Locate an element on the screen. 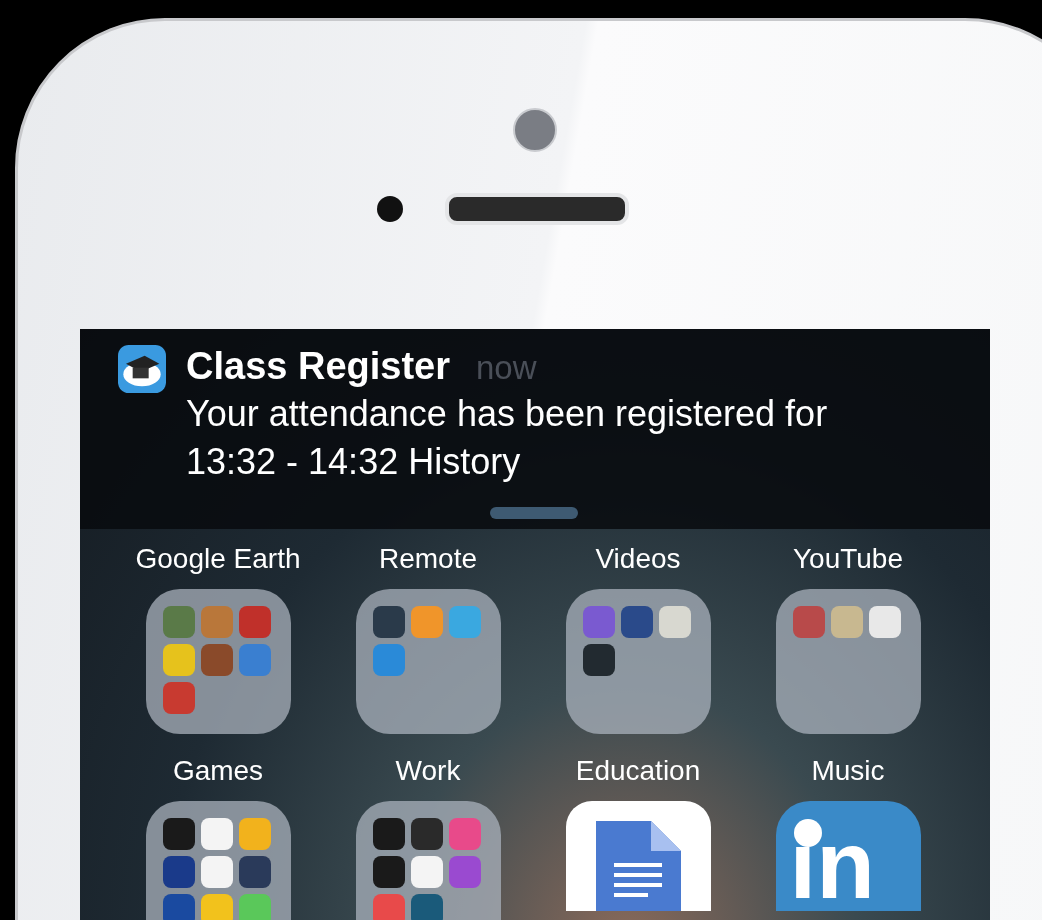 The width and height of the screenshot is (1042, 920). app-label: Videos is located at coordinates (638, 559).